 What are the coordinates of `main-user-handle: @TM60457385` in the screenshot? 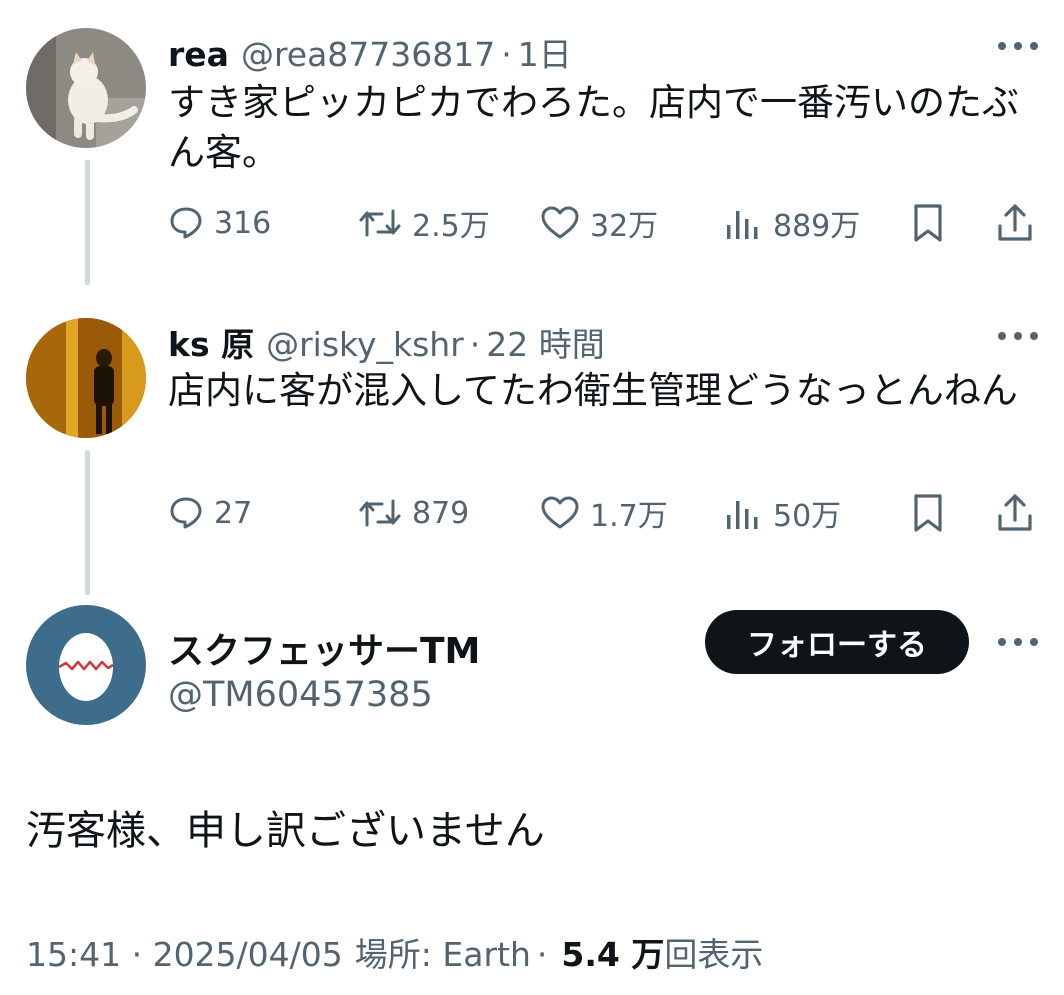 It's located at (300, 695).